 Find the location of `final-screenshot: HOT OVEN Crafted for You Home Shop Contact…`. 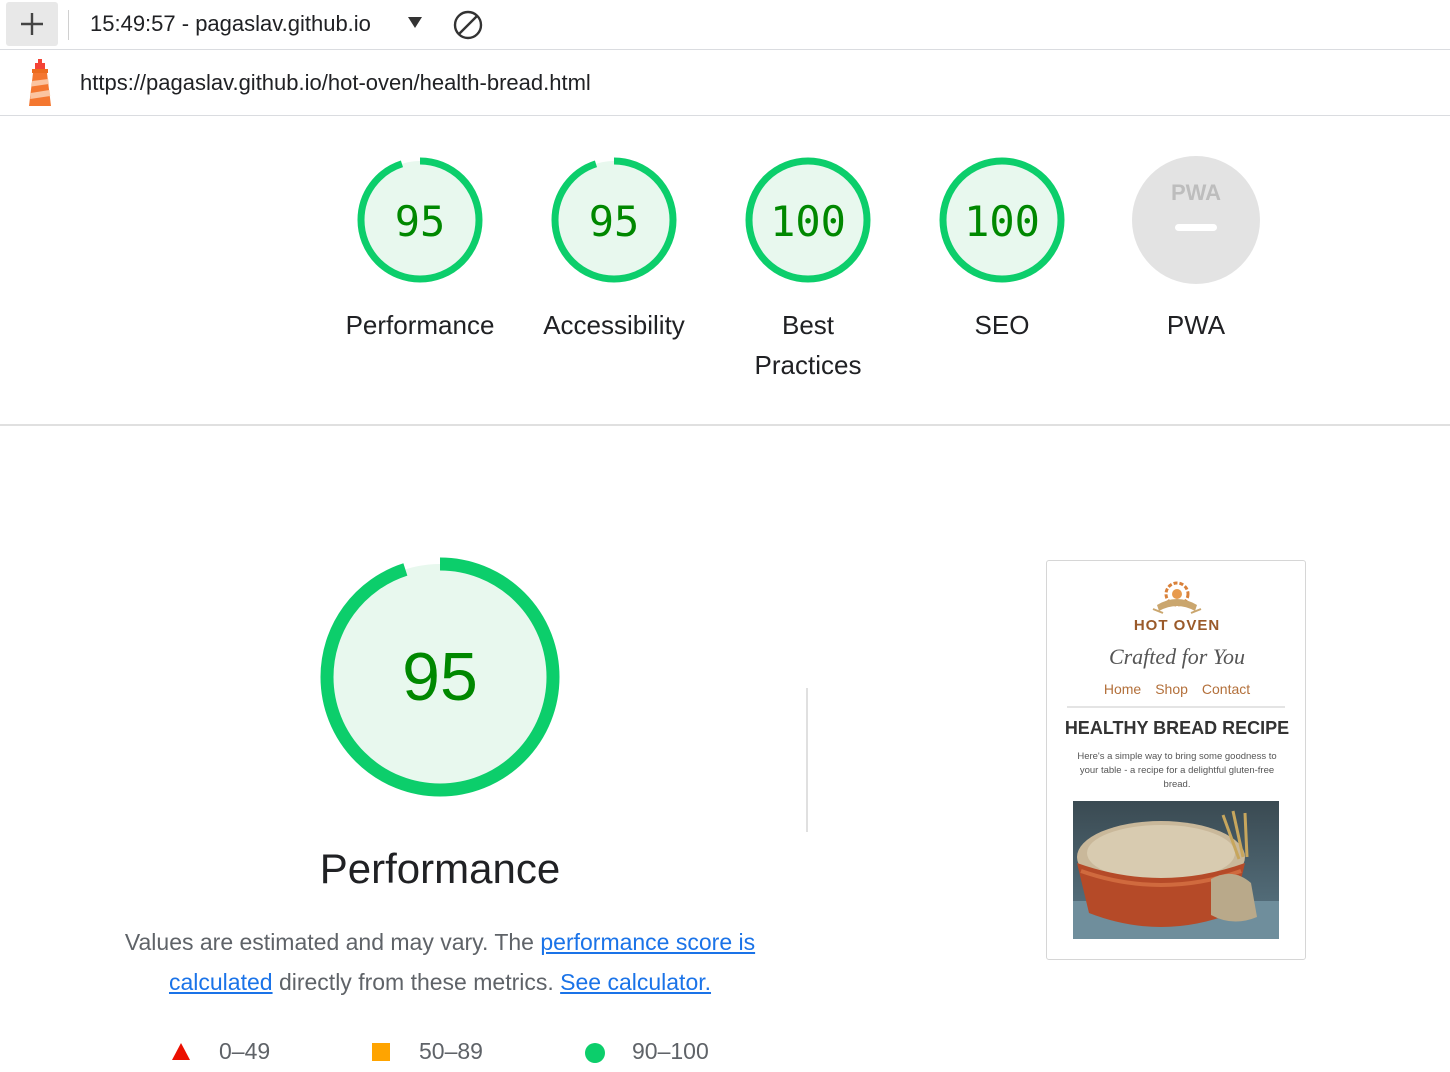

final-screenshot: HOT OVEN Crafted for You Home Shop Contact… is located at coordinates (1176, 760).